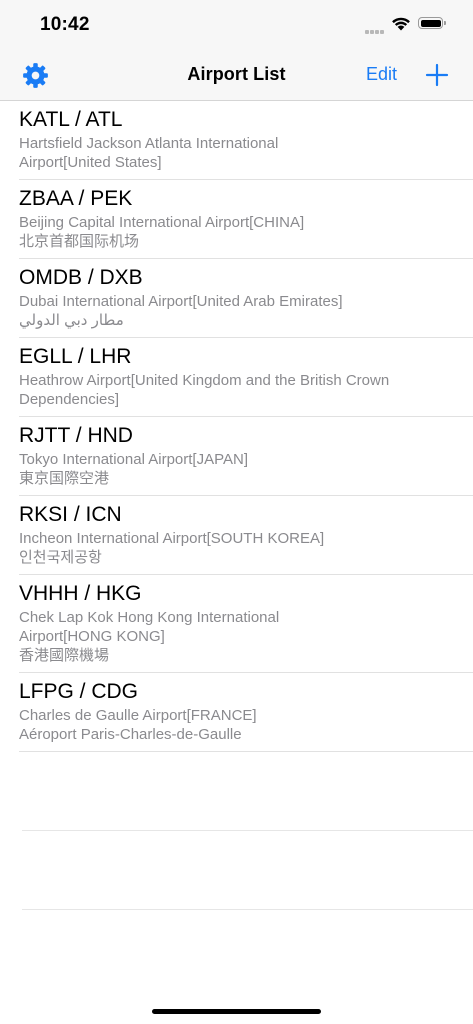 This screenshot has height=1024, width=473. I want to click on home-indicator, so click(236, 1011).